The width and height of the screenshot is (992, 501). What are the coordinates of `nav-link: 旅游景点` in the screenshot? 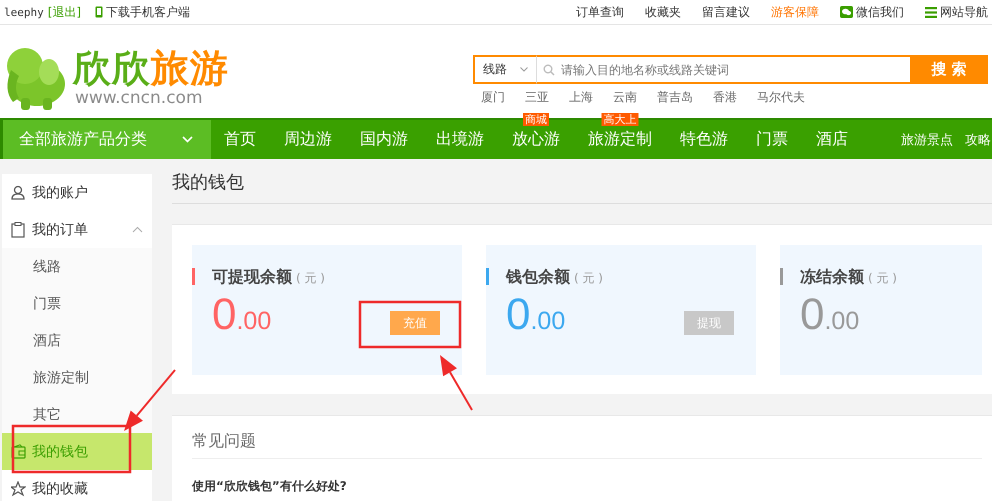 It's located at (927, 139).